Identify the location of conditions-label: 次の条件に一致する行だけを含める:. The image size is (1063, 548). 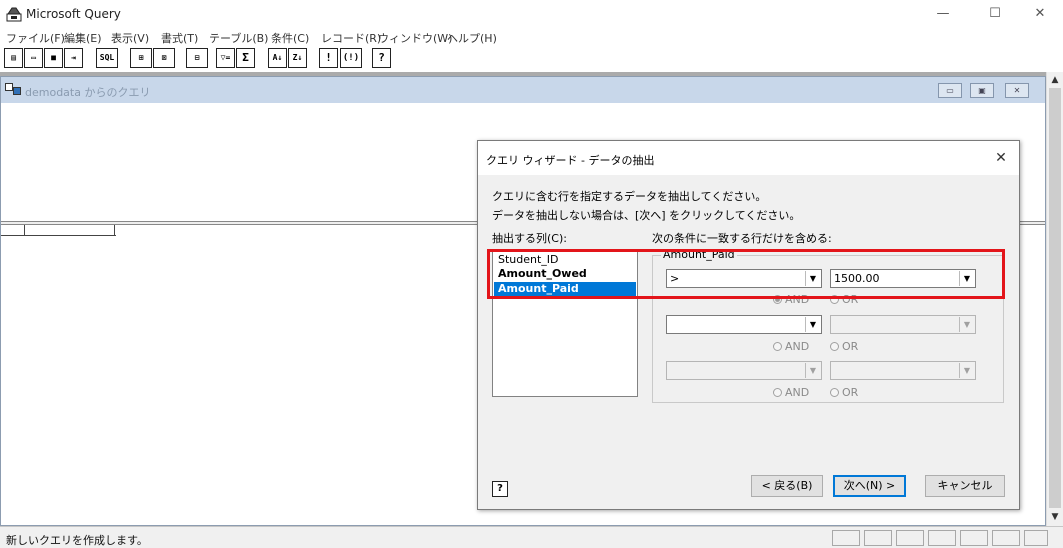
(742, 238).